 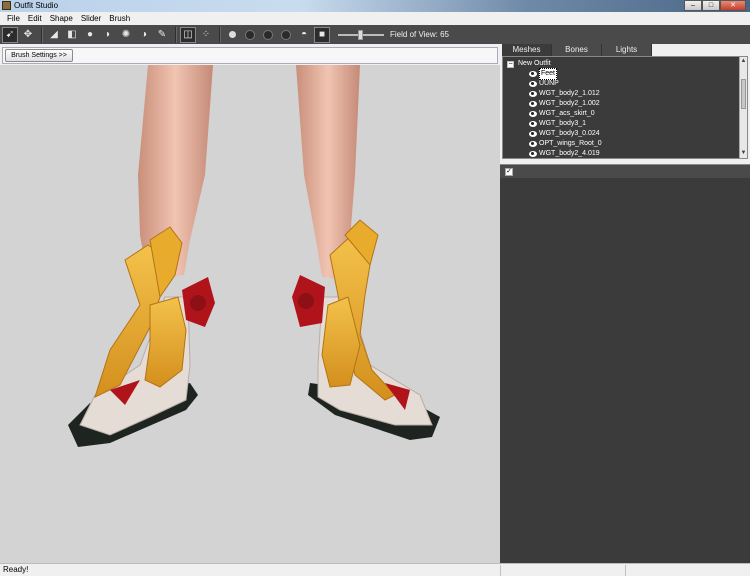 I want to click on tab-meshes: Meshes, so click(x=527, y=50).